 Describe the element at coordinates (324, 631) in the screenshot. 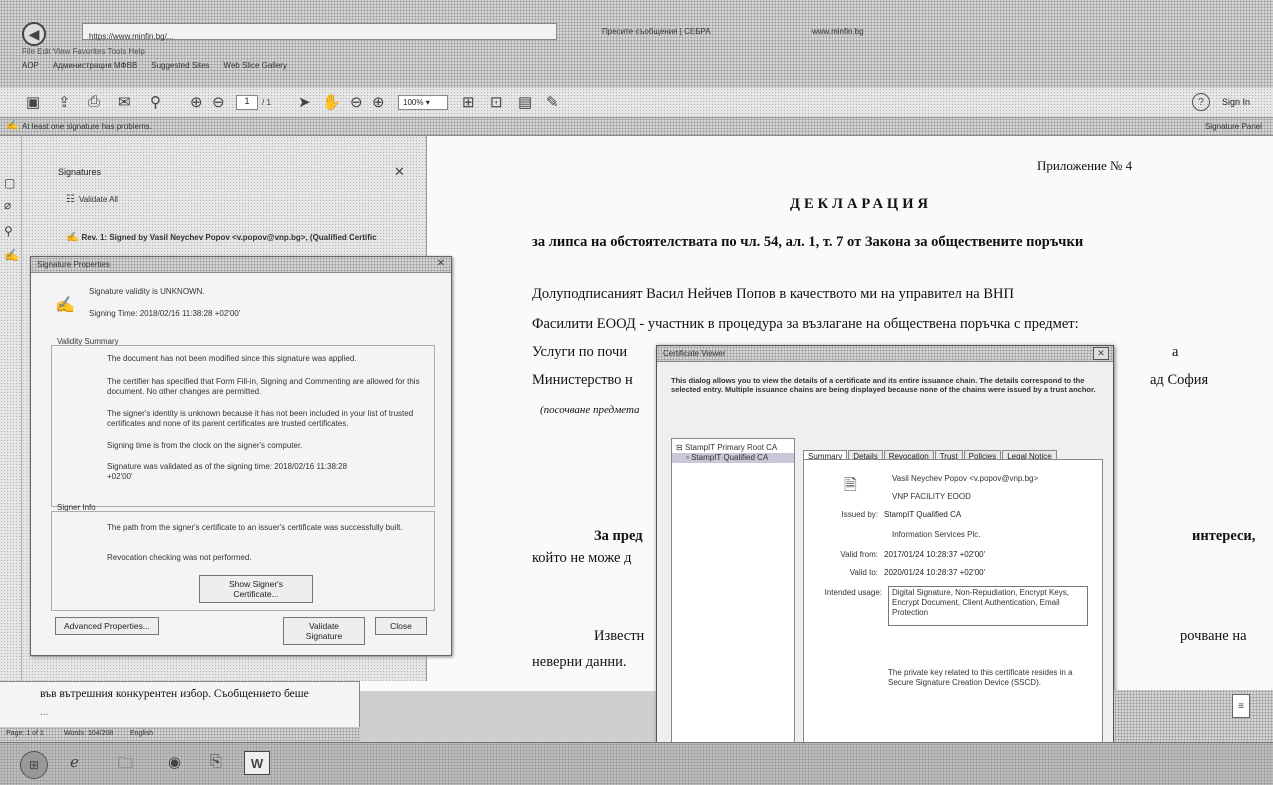

I see `validate-signature-button: Validate Signature` at that location.